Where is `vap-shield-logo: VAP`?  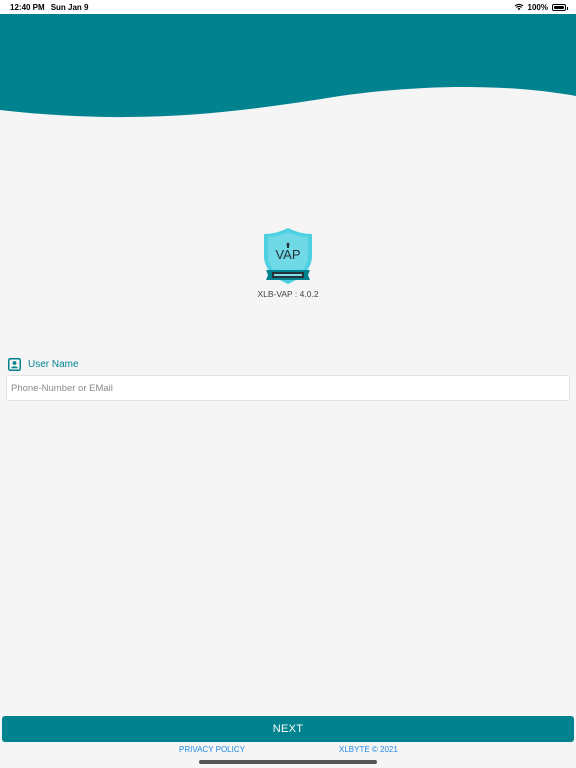
vap-shield-logo: VAP is located at coordinates (288, 256).